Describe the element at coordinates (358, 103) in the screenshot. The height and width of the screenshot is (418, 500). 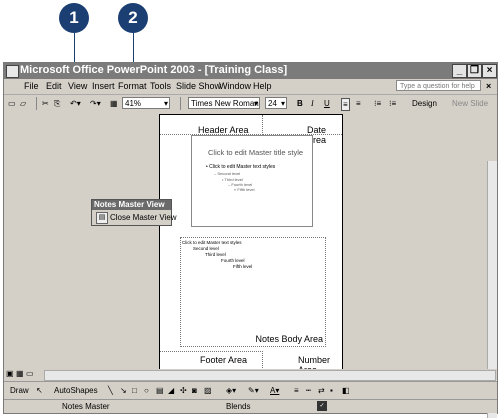
I see `center-icon: ≡` at that location.